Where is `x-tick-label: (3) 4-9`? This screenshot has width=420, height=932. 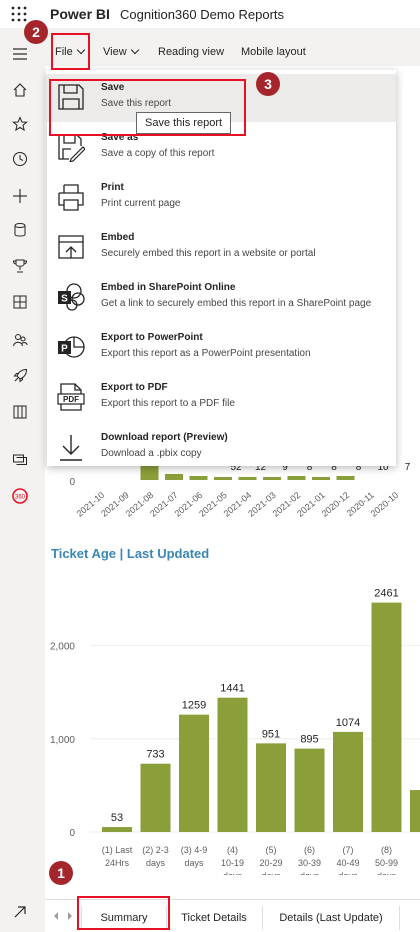 x-tick-label: (3) 4-9 is located at coordinates (194, 850).